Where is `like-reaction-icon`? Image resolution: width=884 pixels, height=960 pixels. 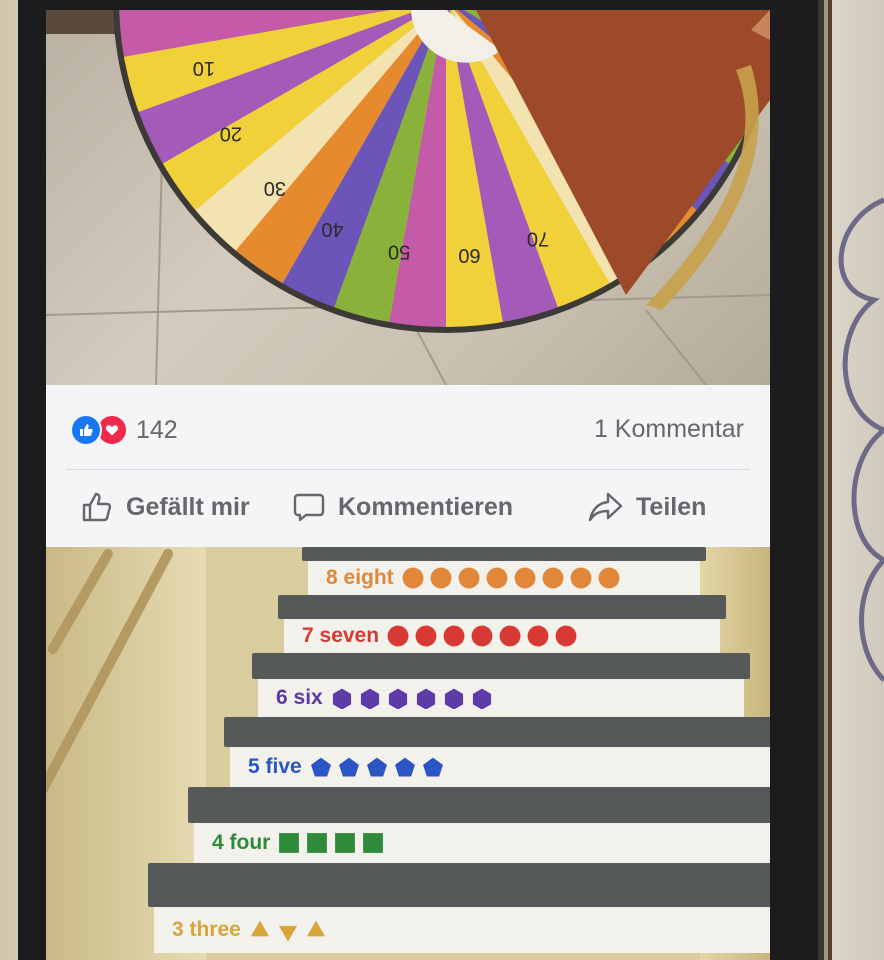
like-reaction-icon is located at coordinates (86, 430).